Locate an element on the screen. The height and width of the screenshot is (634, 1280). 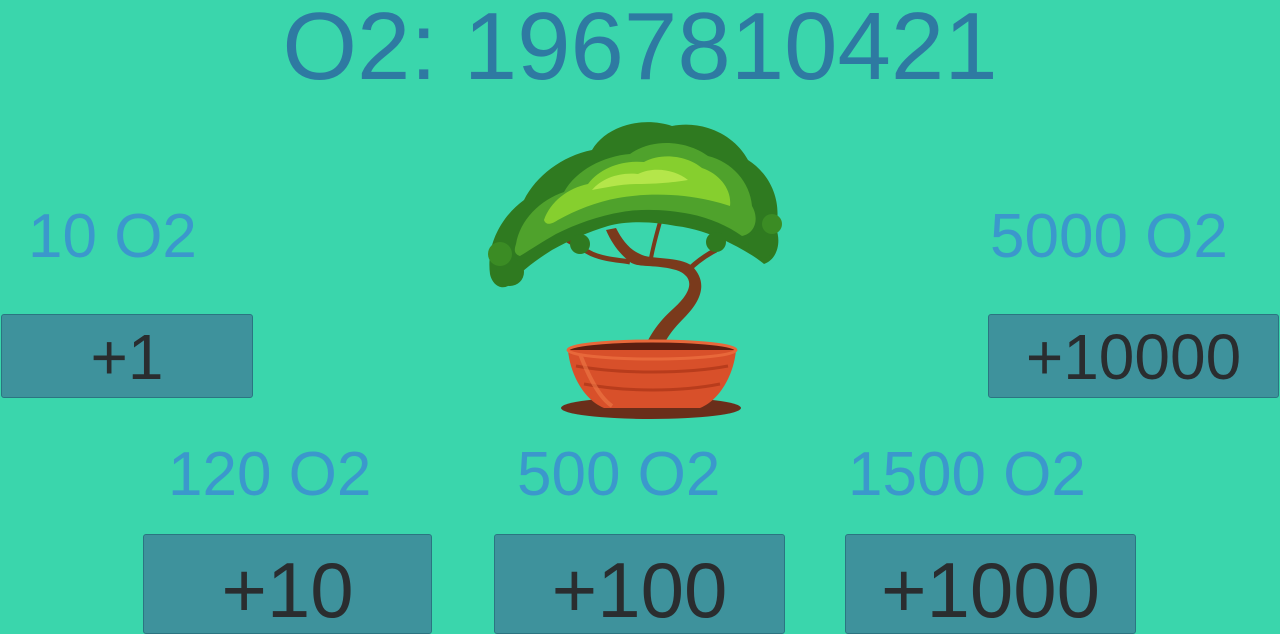
upgrade-5-cost: 5000 O2 is located at coordinates (1109, 236).